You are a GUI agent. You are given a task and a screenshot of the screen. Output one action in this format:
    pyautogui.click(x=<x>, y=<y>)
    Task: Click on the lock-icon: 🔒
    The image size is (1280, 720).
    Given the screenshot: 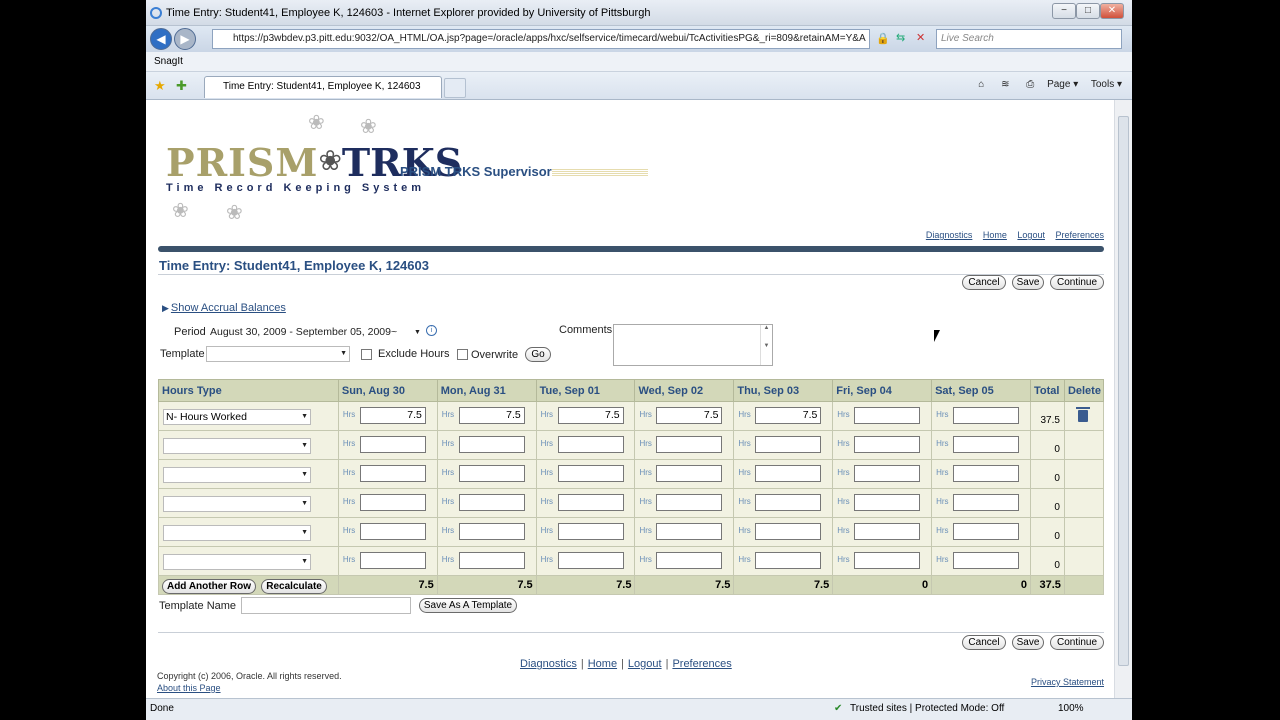 What is the action you would take?
    pyautogui.click(x=883, y=38)
    